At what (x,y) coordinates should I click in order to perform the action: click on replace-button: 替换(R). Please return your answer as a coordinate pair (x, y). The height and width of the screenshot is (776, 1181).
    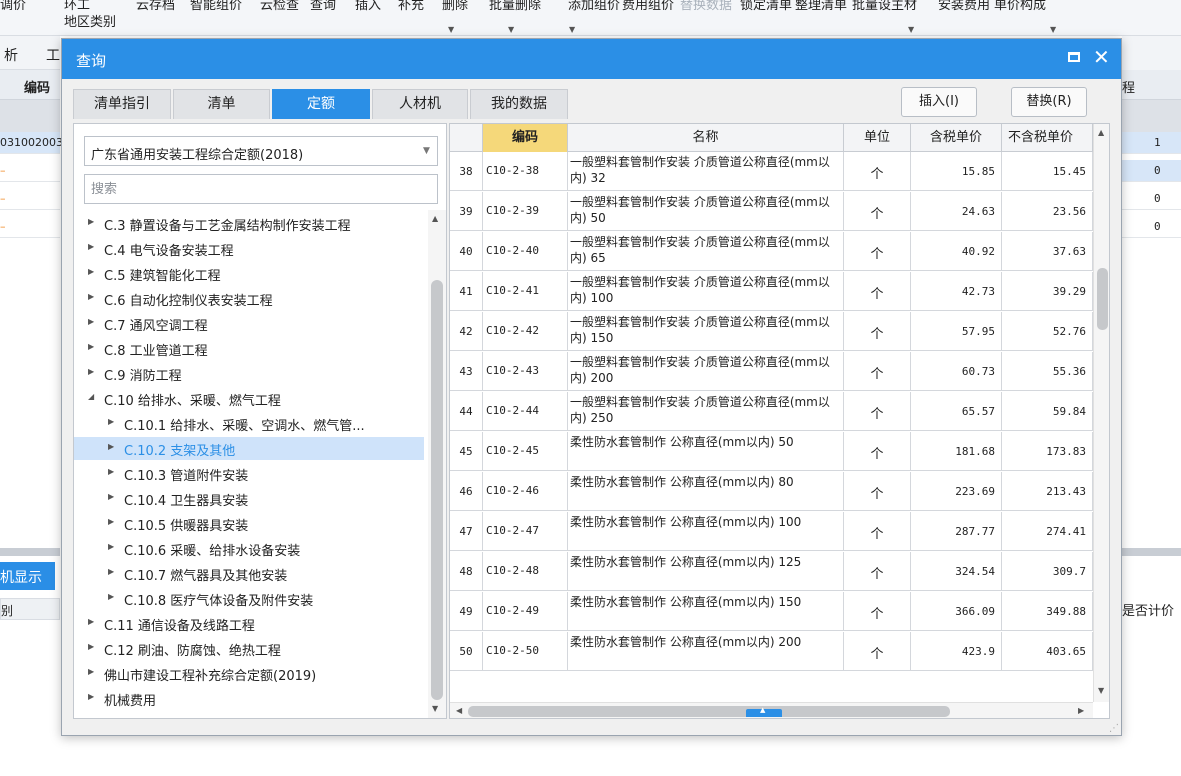
    Looking at the image, I should click on (1049, 102).